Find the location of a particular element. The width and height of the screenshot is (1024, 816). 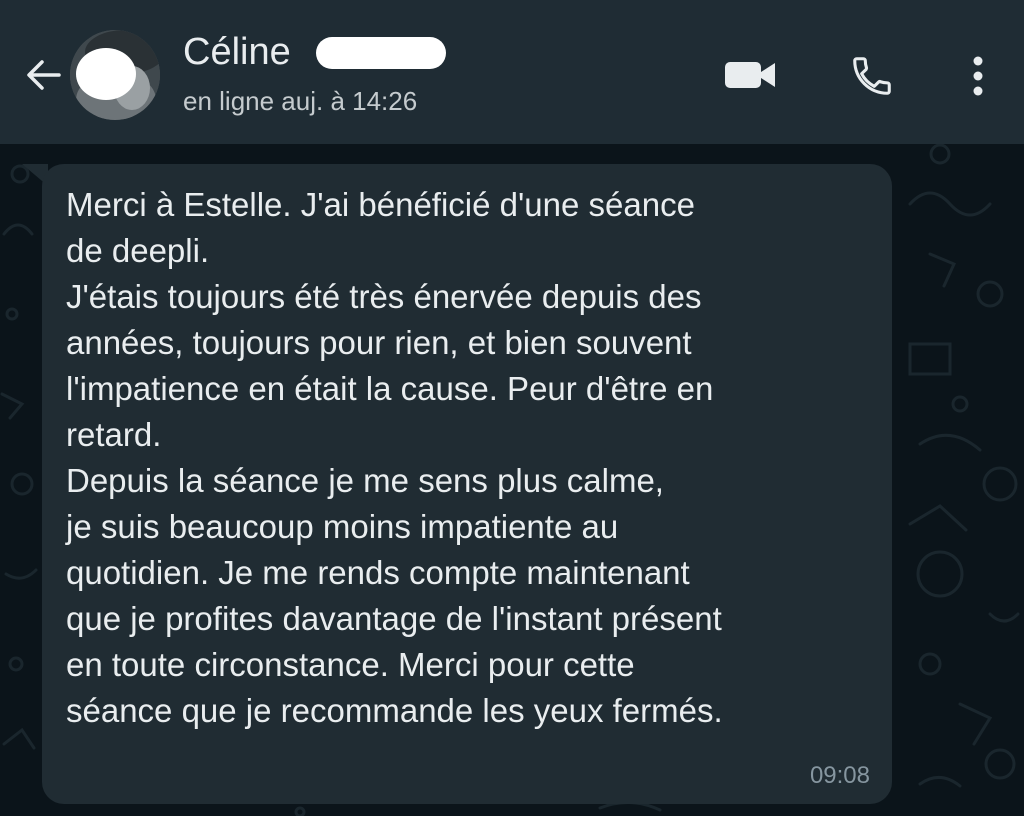

name-redaction-mark is located at coordinates (381, 53).